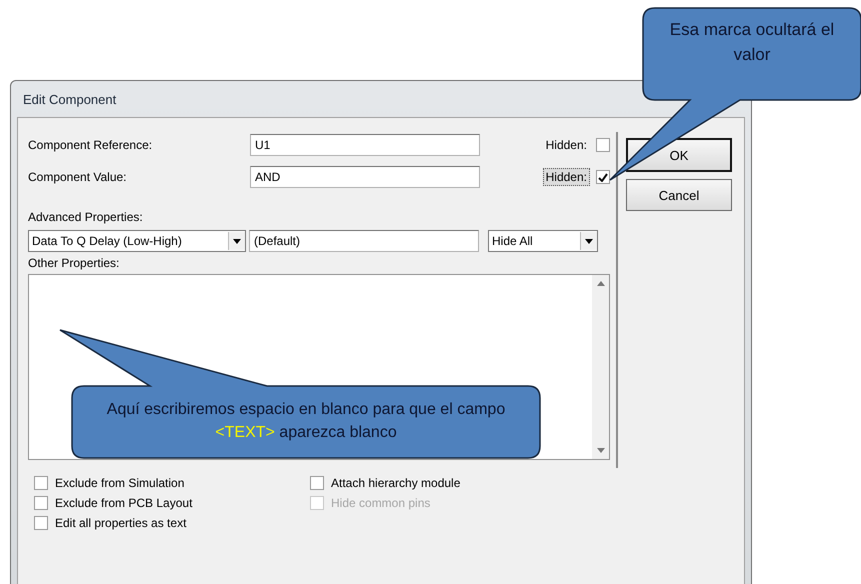 This screenshot has width=861, height=584. I want to click on checkbox-label: Hide common pins, so click(380, 503).